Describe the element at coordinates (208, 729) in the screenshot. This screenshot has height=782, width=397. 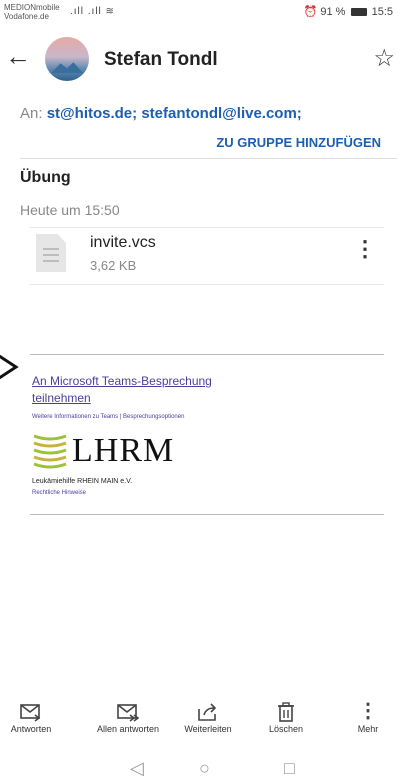
I see `forward-label: Weiterleiten` at that location.